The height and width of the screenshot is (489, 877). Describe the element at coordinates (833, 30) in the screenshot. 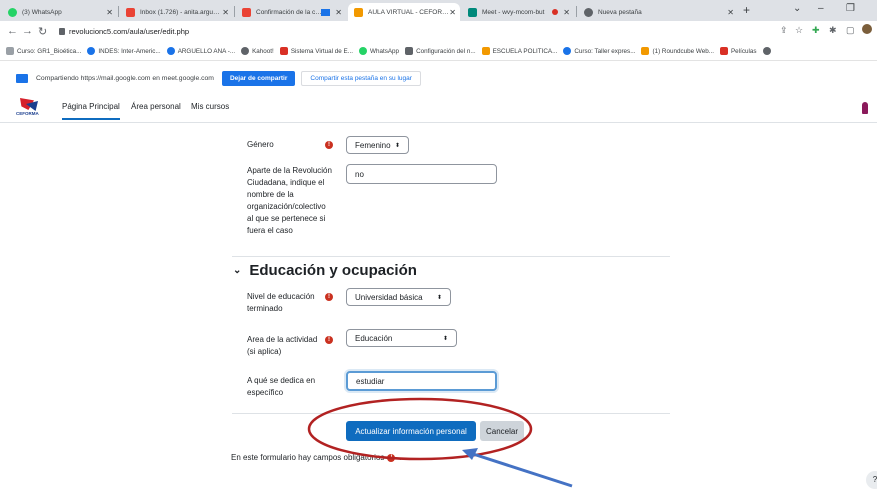

I see `puzzle-icon: ✱` at that location.